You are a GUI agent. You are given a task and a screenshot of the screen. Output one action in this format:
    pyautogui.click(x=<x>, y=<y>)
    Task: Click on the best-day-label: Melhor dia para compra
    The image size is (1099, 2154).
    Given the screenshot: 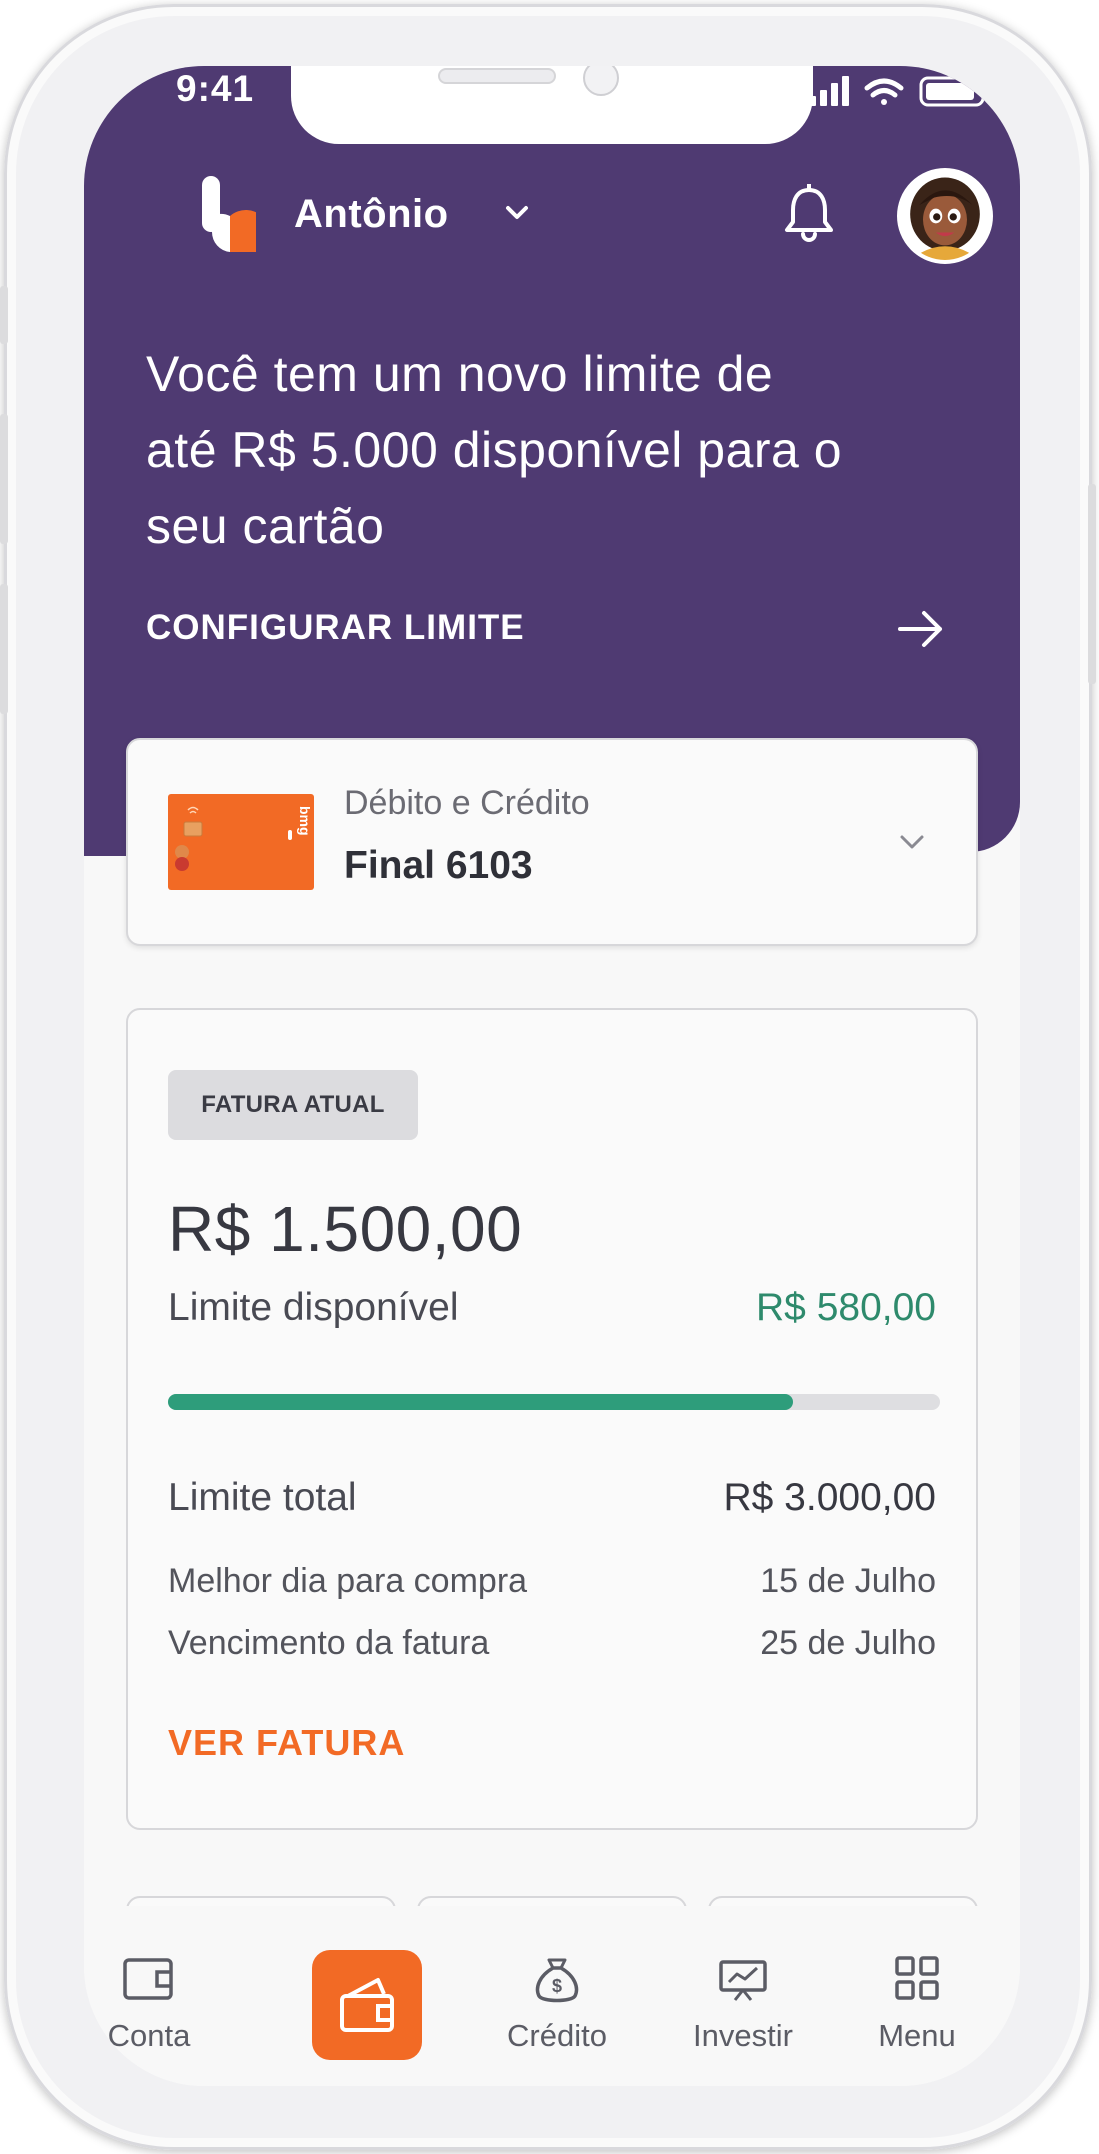 What is the action you would take?
    pyautogui.click(x=348, y=1581)
    